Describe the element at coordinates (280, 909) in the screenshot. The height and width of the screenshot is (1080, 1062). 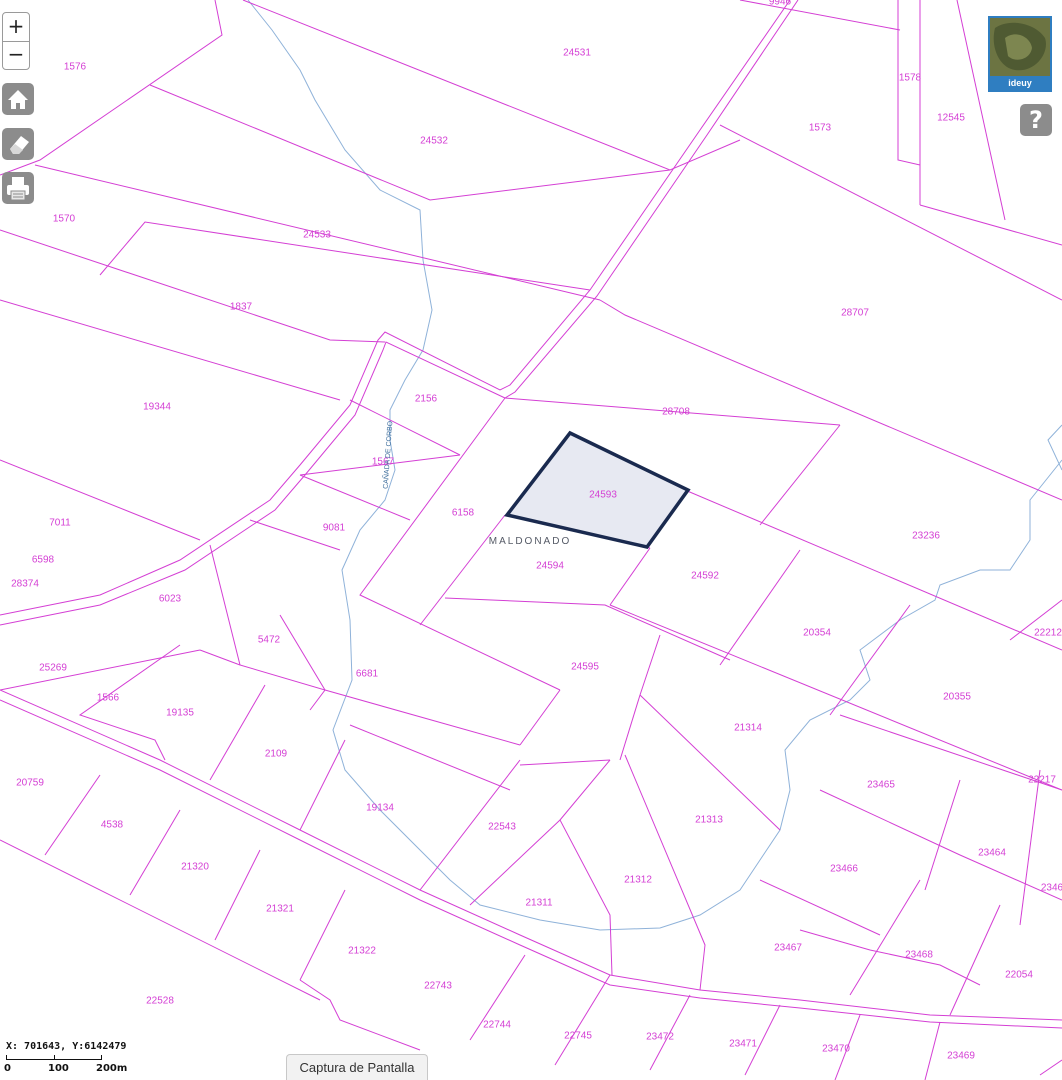
I see `parcel-label: 21321` at that location.